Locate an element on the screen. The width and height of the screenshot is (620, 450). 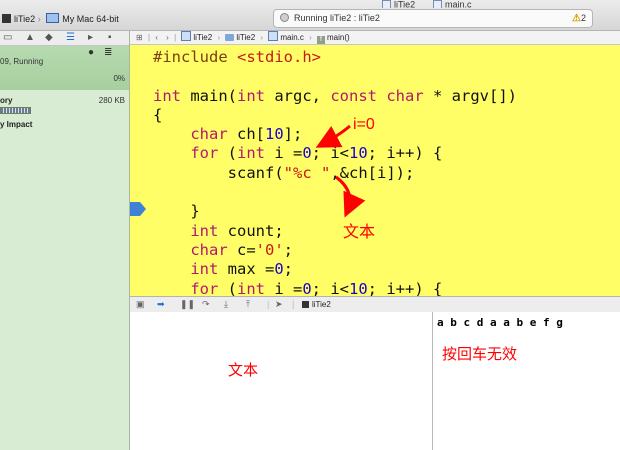
debug-target: liTie2 is located at coordinates (315, 304).